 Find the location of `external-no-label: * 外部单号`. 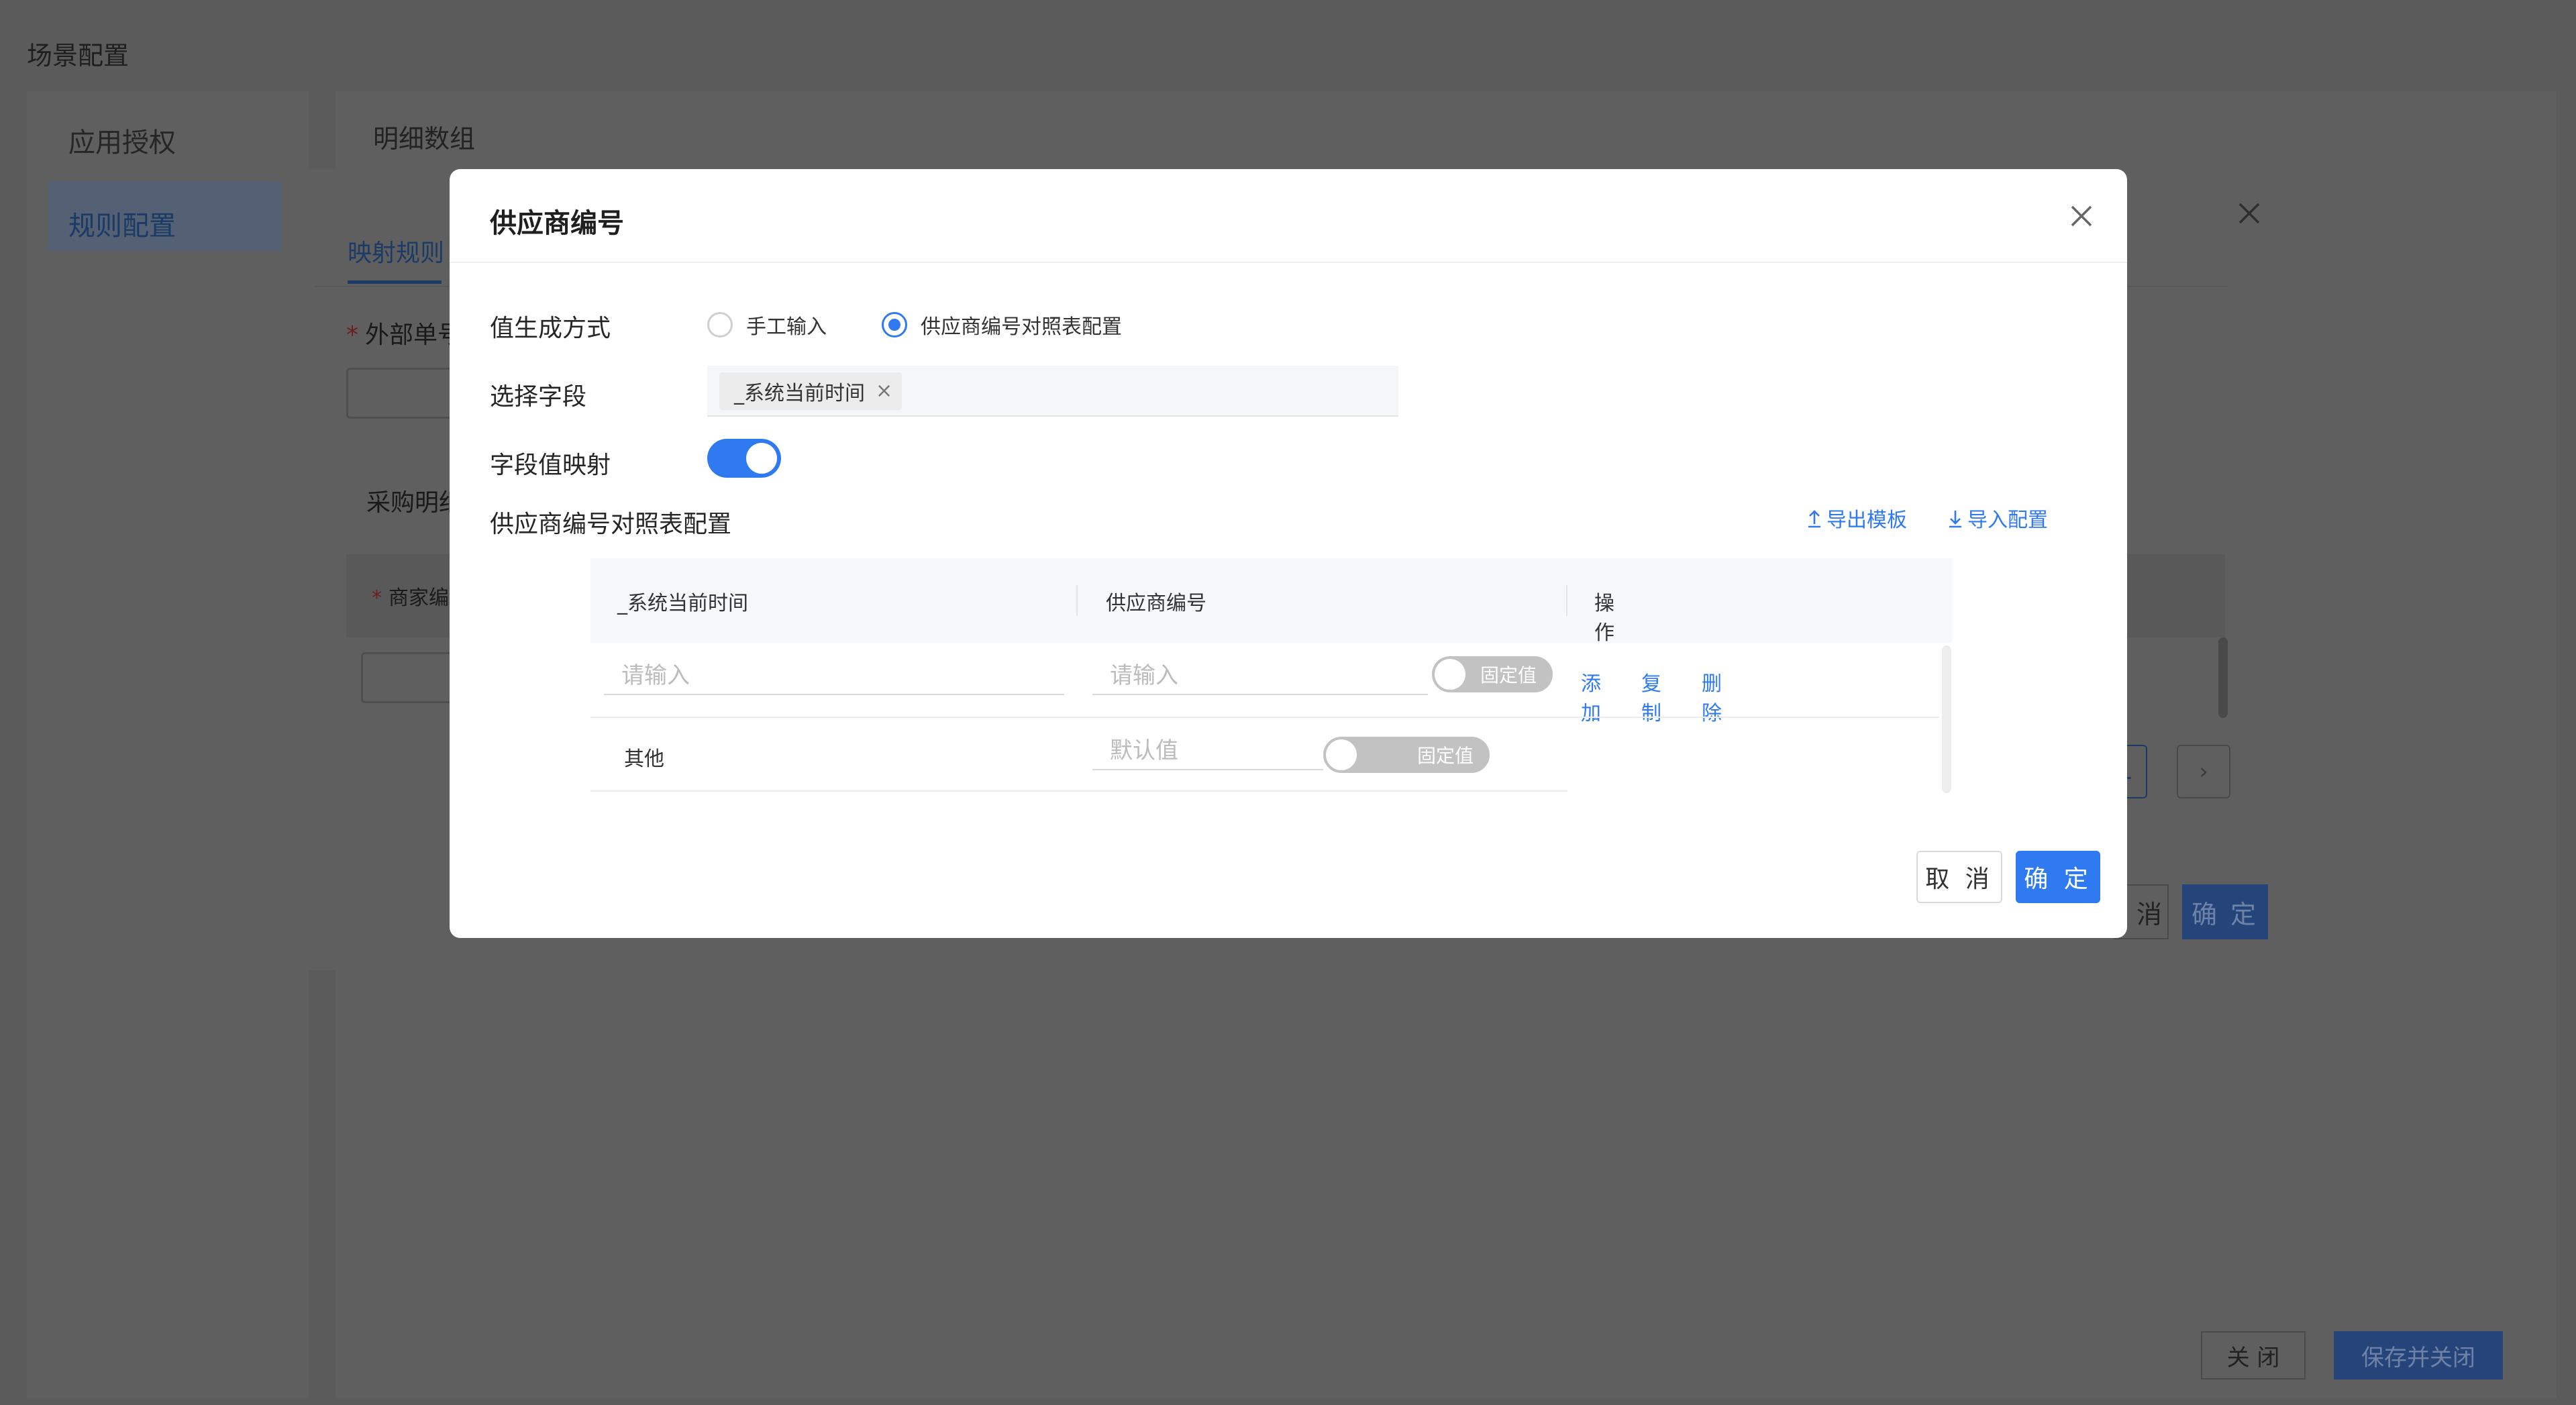

external-no-label: * 外部单号 is located at coordinates (404, 335).